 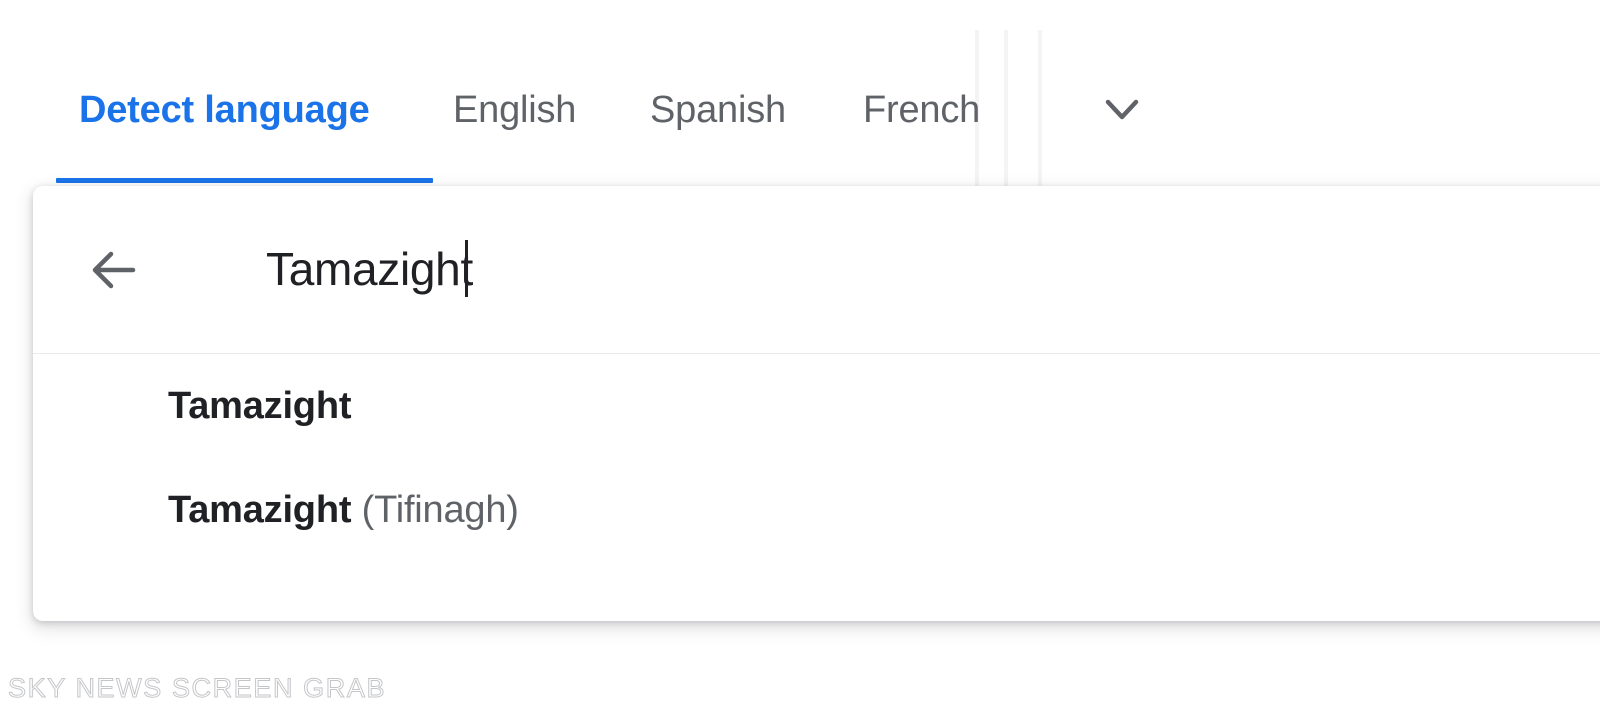 What do you see at coordinates (1122, 110) in the screenshot?
I see `chevron-down-icon` at bounding box center [1122, 110].